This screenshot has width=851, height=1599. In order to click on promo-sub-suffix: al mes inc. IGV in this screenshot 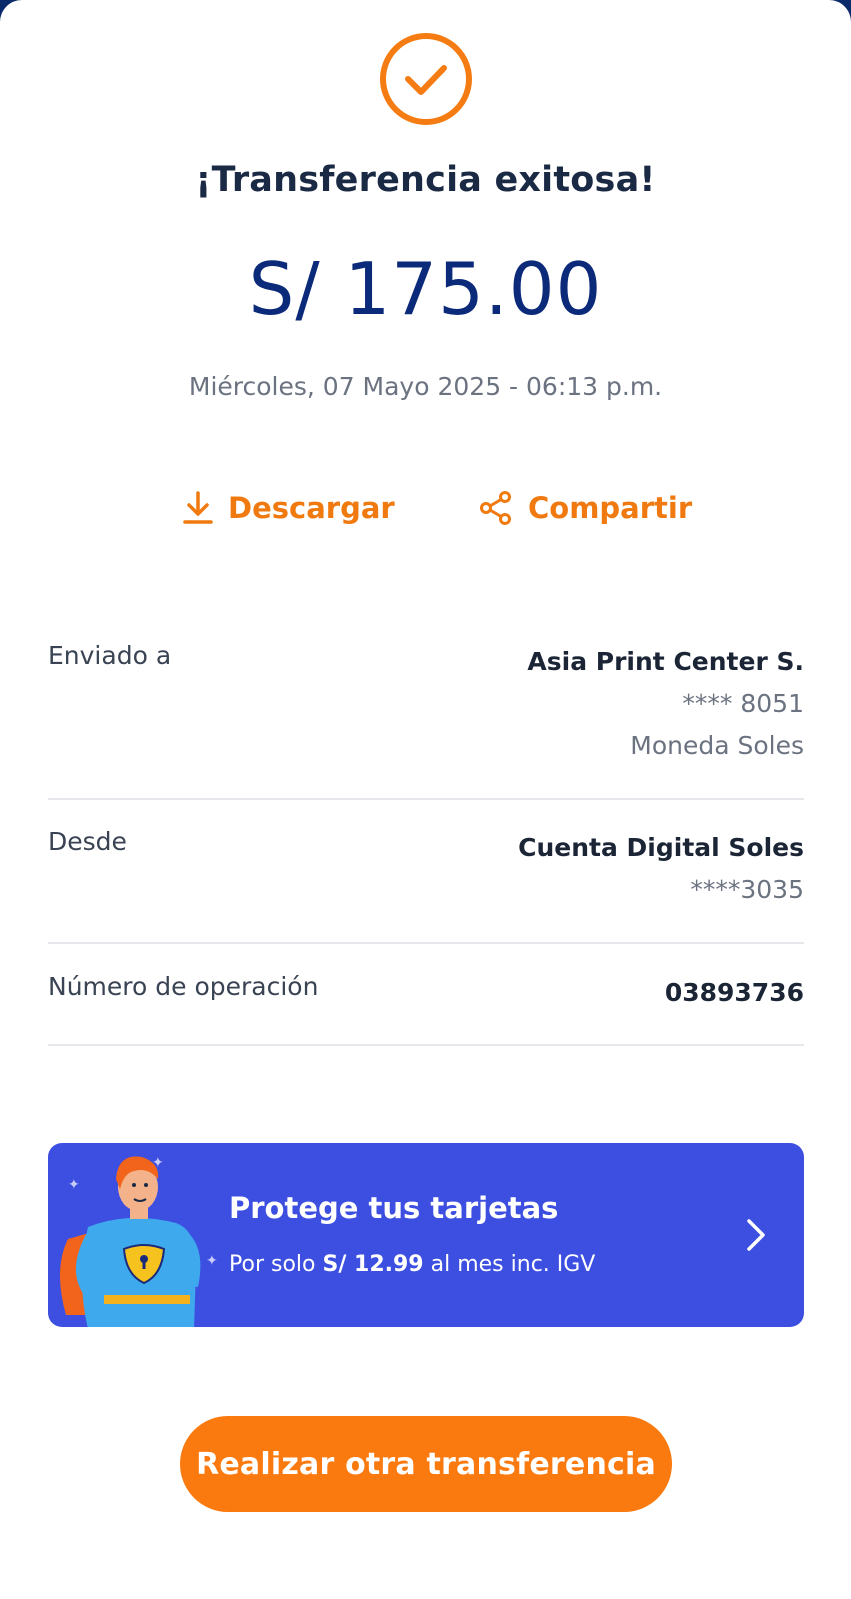, I will do `click(513, 1264)`.